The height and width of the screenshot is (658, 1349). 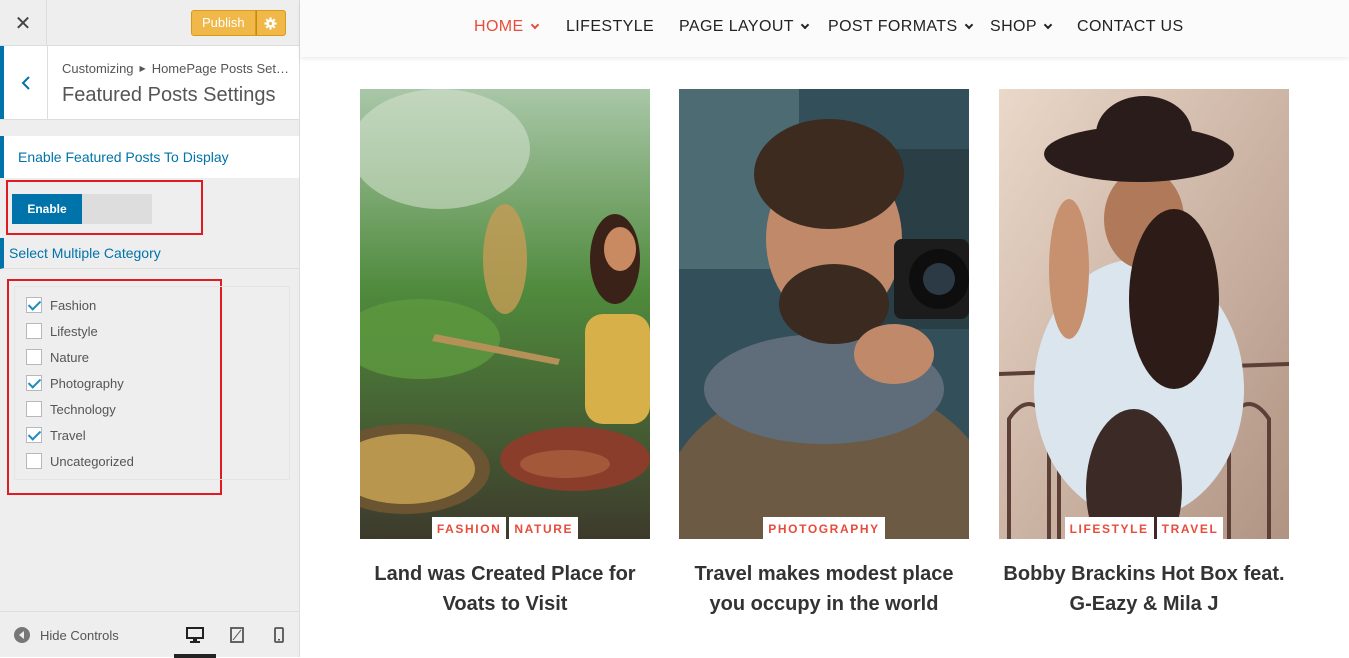 I want to click on tag-travel: TRAVEL, so click(x=1190, y=528).